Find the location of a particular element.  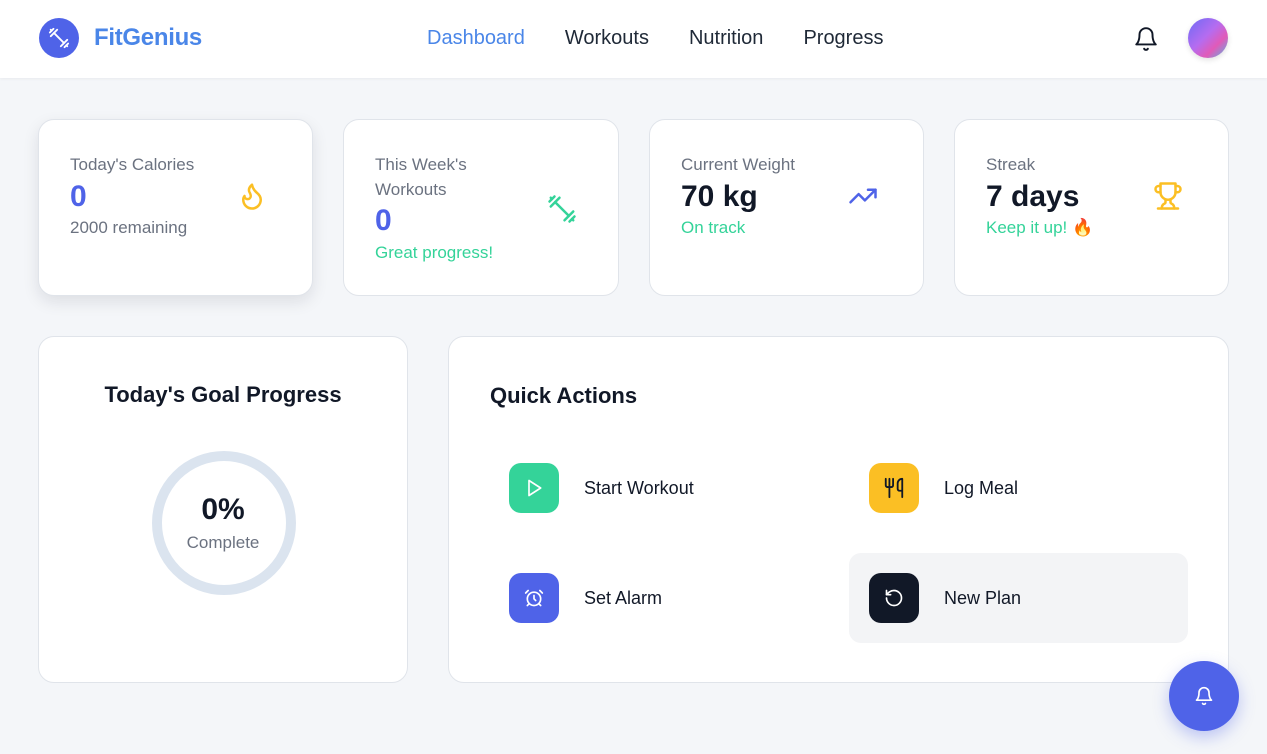

goal-percent: 0% is located at coordinates (223, 509).